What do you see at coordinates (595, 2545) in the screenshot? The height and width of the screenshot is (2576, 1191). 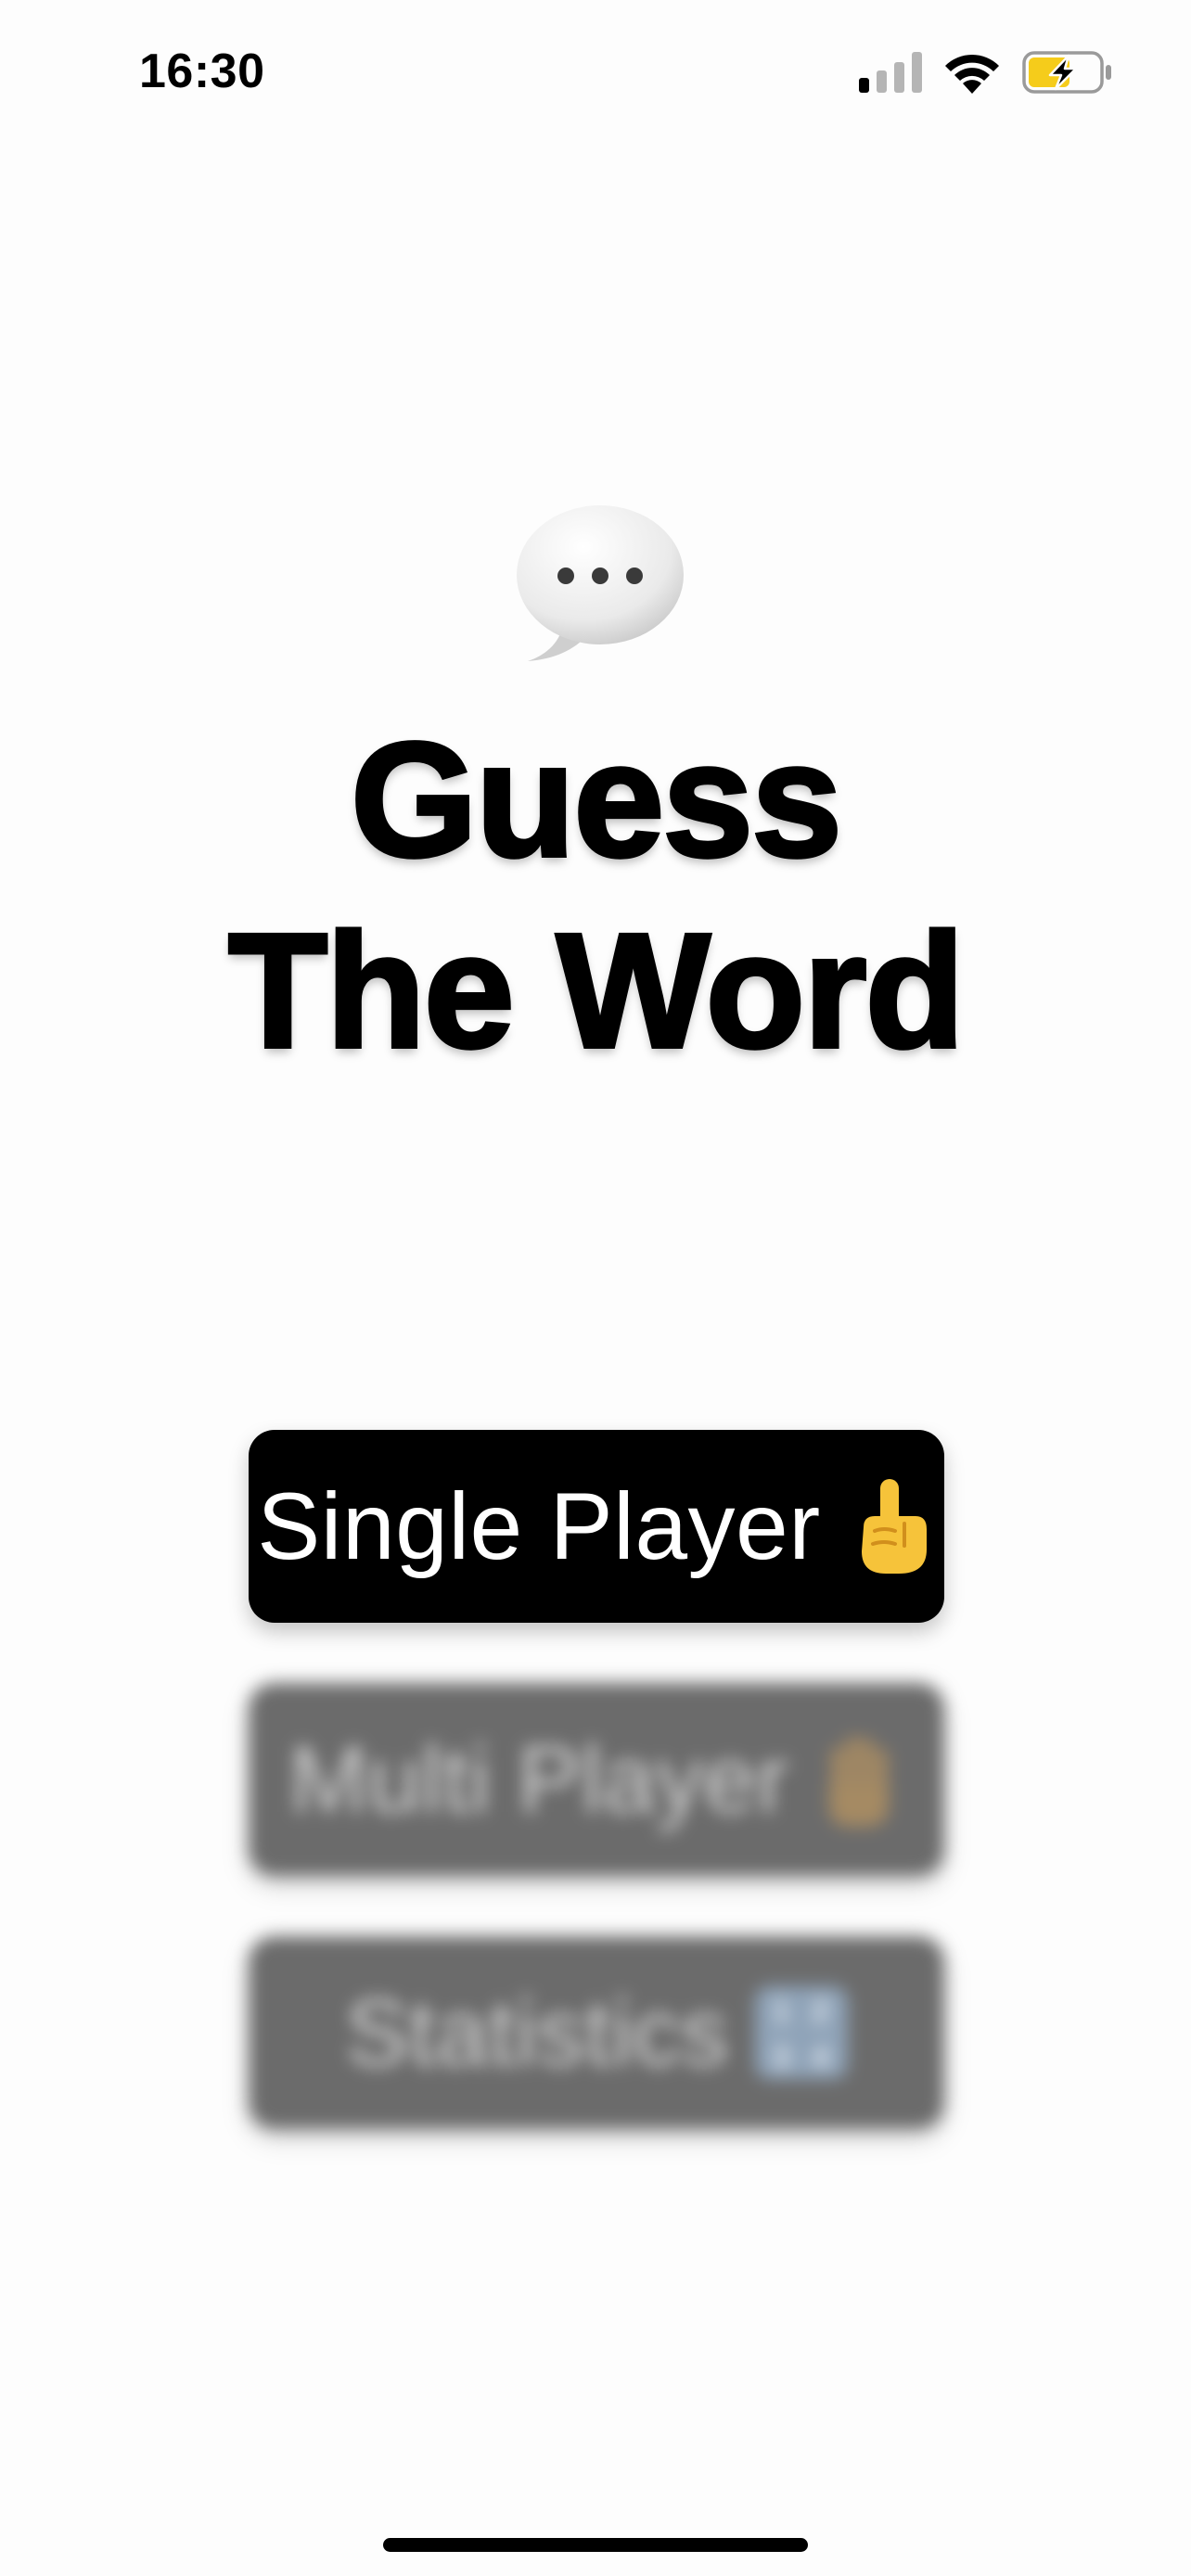 I see `home-indicator` at bounding box center [595, 2545].